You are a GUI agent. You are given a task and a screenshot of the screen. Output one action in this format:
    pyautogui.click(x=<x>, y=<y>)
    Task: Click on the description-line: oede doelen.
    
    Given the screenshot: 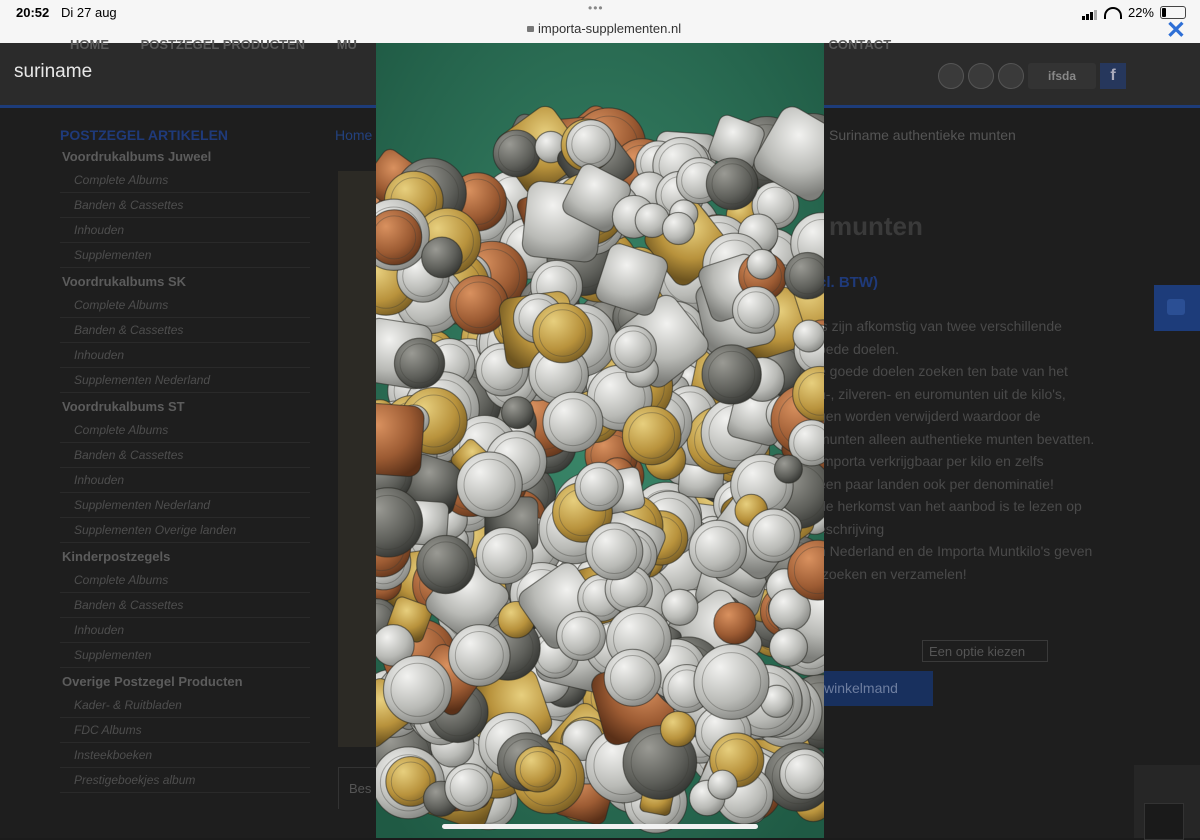 What is the action you would take?
    pyautogui.click(x=858, y=348)
    